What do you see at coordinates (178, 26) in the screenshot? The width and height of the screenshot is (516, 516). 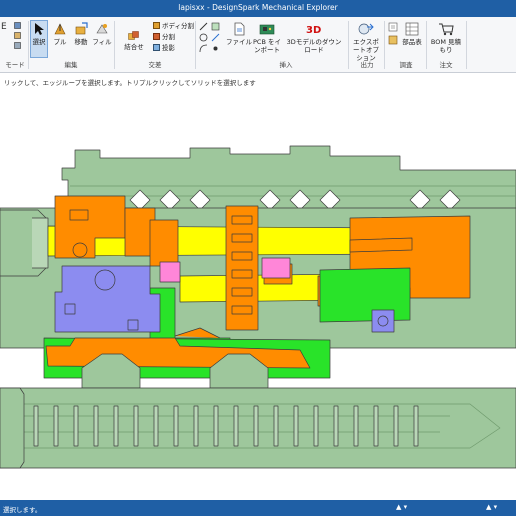 I see `split-body-label: ボディ分割` at bounding box center [178, 26].